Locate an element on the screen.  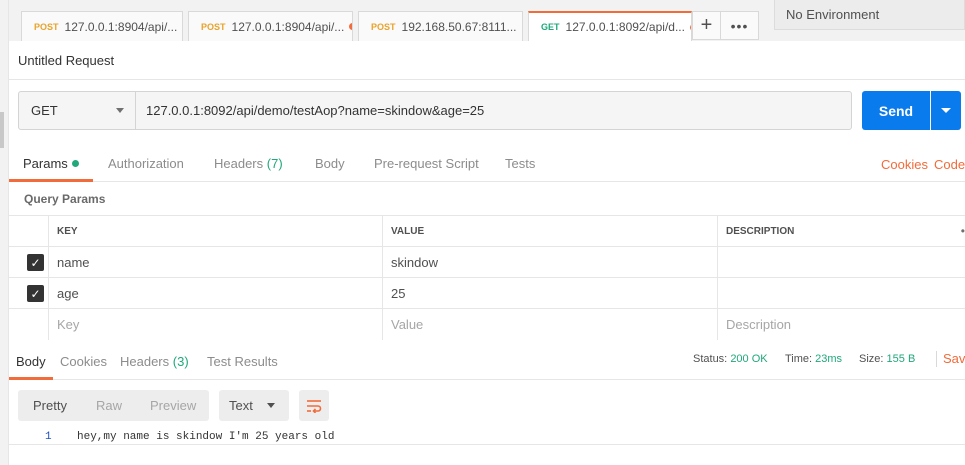
wrap-lines-icon is located at coordinates (314, 406).